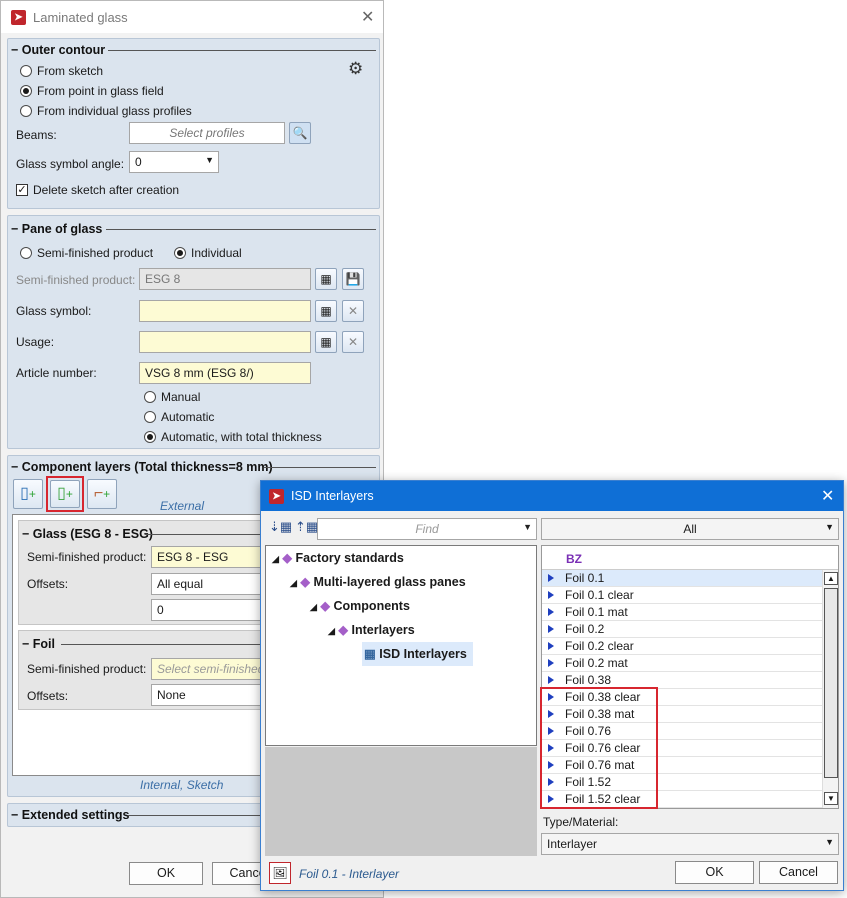 The width and height of the screenshot is (847, 898). Describe the element at coordinates (48, 584) in the screenshot. I see `glass-offsets-label: Offsets:` at that location.